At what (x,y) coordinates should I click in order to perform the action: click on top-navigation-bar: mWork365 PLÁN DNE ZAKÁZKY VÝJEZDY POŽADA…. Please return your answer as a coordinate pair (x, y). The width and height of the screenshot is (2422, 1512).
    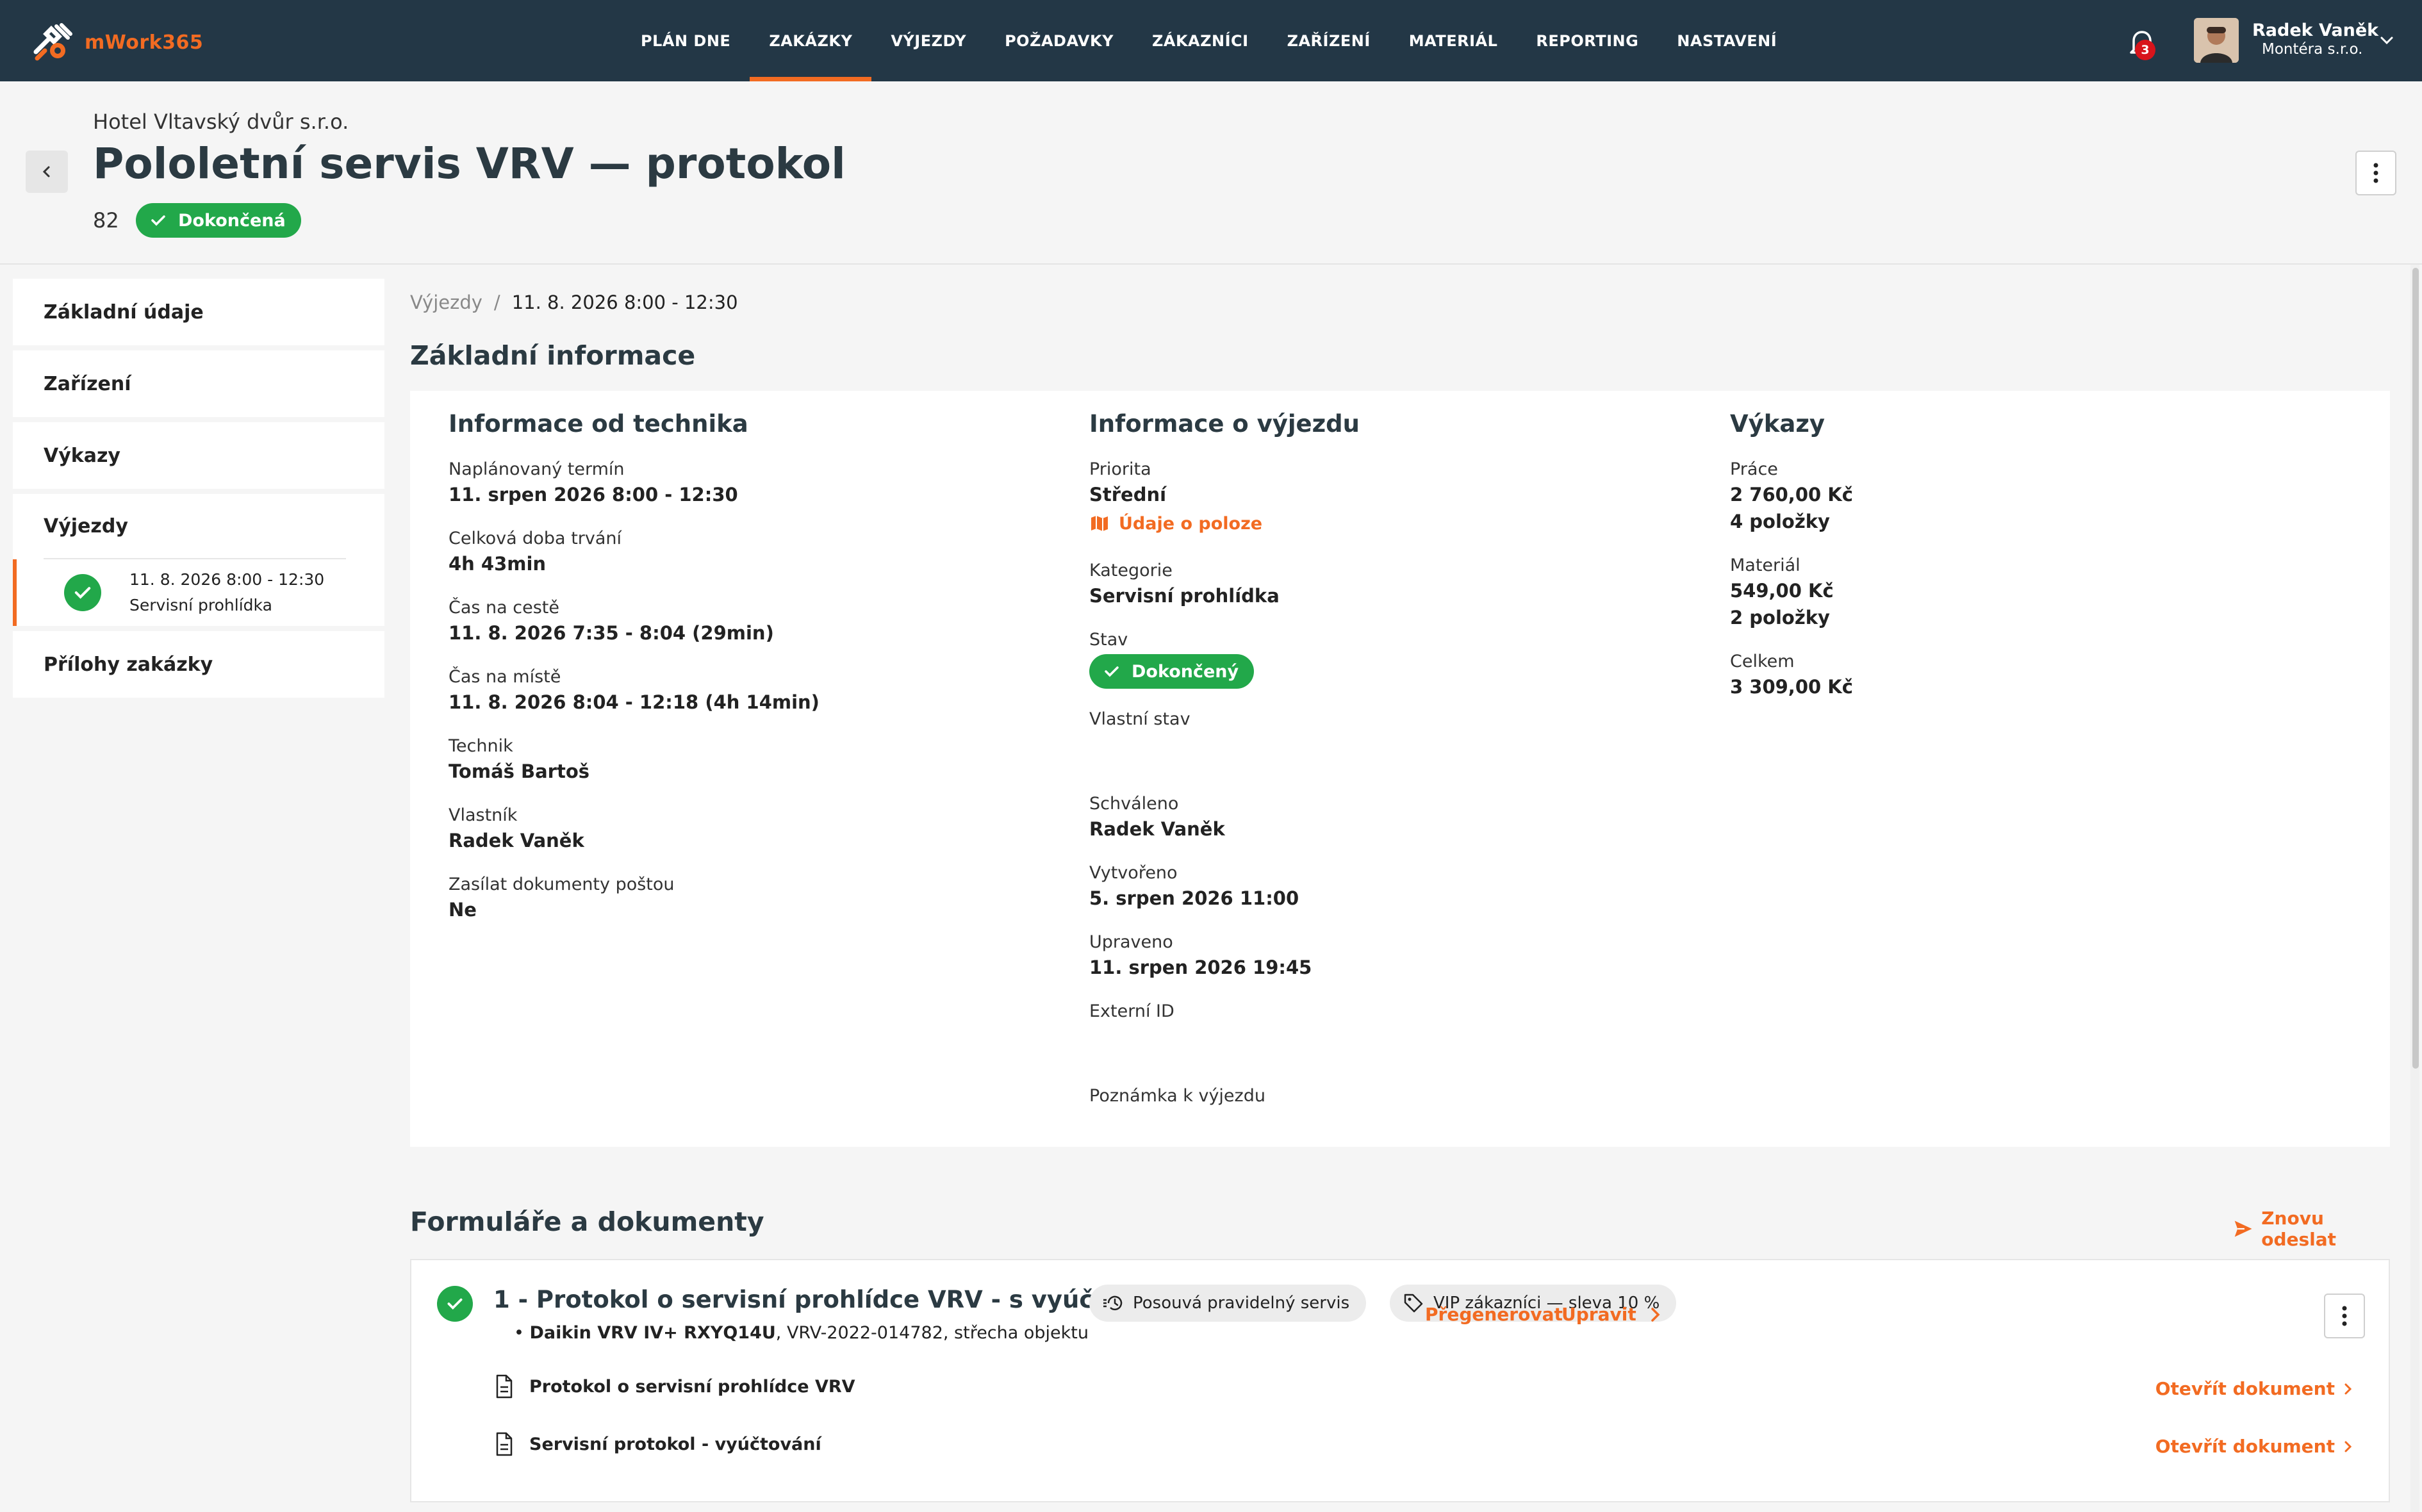
    Looking at the image, I should click on (1211, 40).